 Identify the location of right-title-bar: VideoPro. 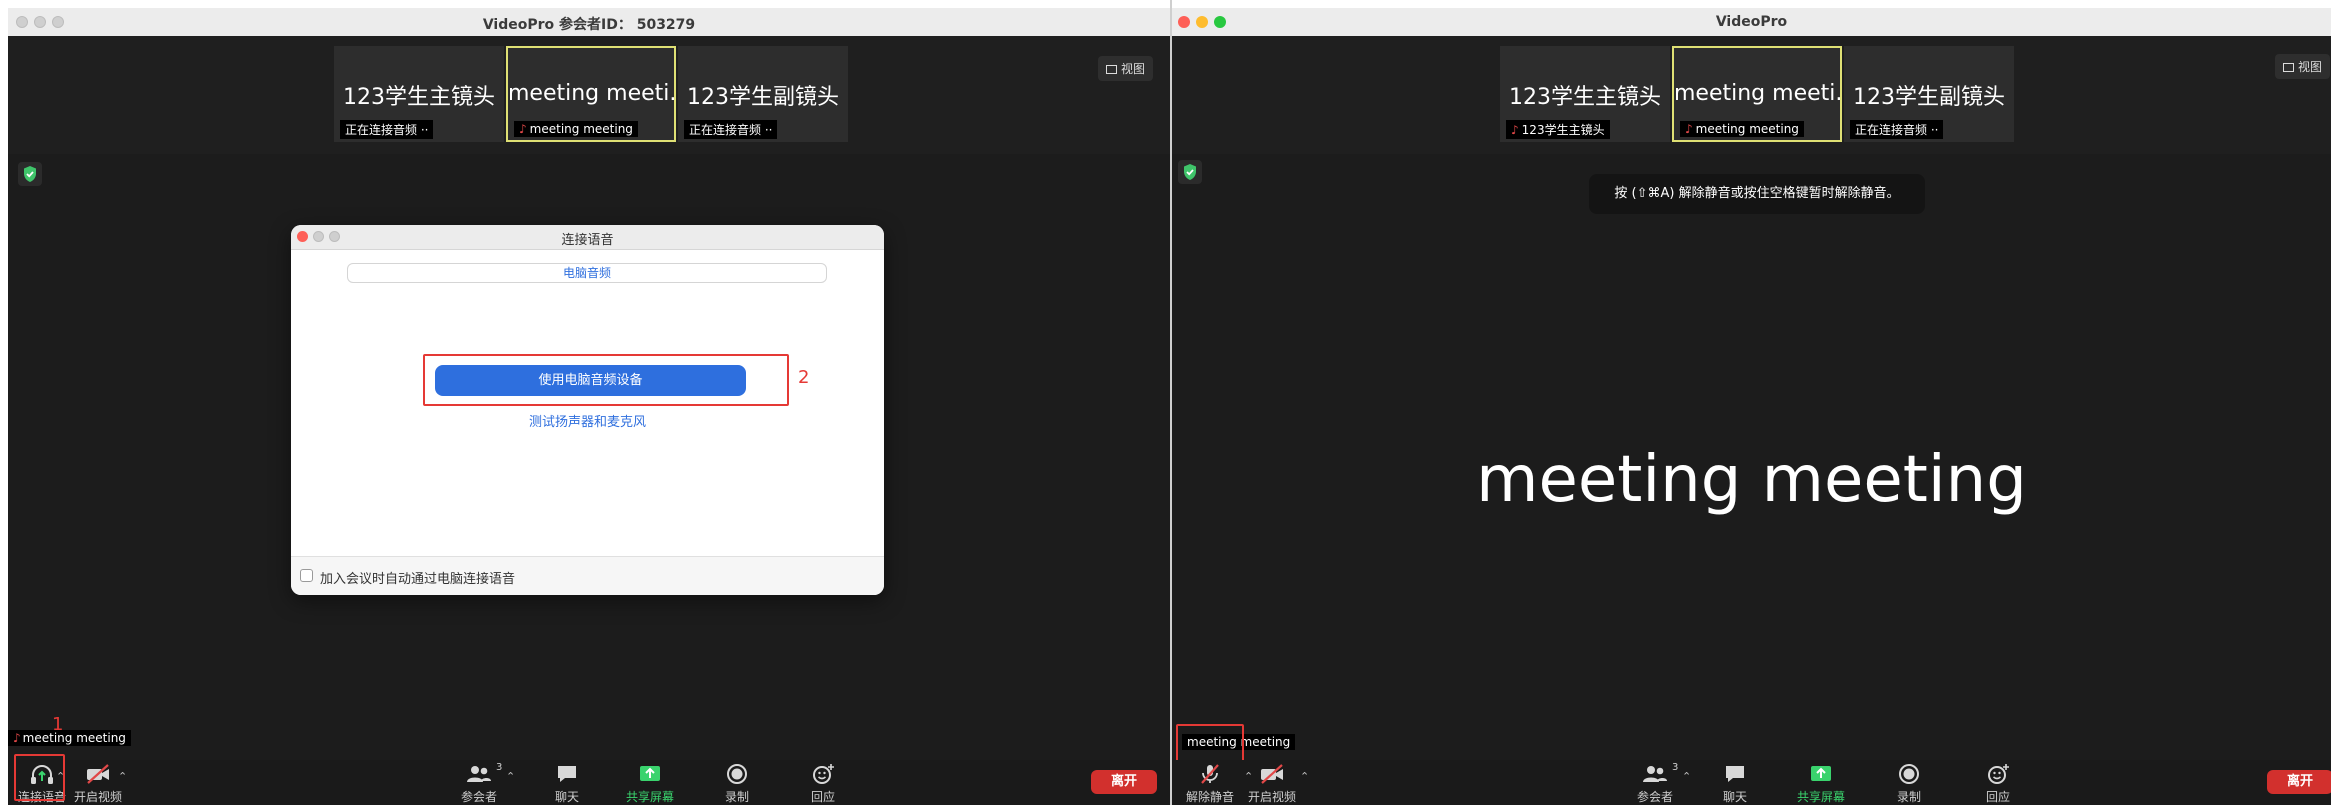
(1751, 22).